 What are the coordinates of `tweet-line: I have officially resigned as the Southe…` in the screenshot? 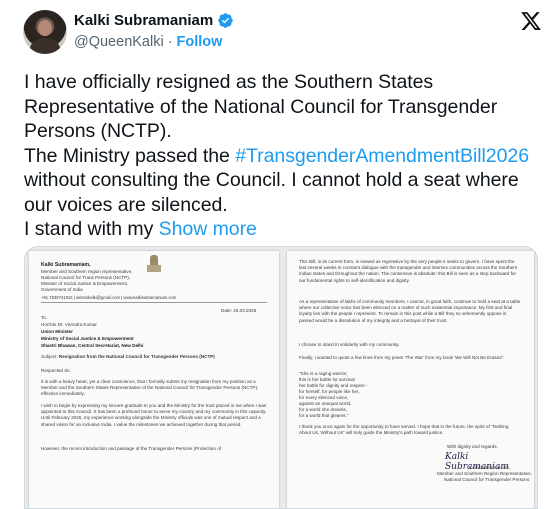 It's located at (229, 82).